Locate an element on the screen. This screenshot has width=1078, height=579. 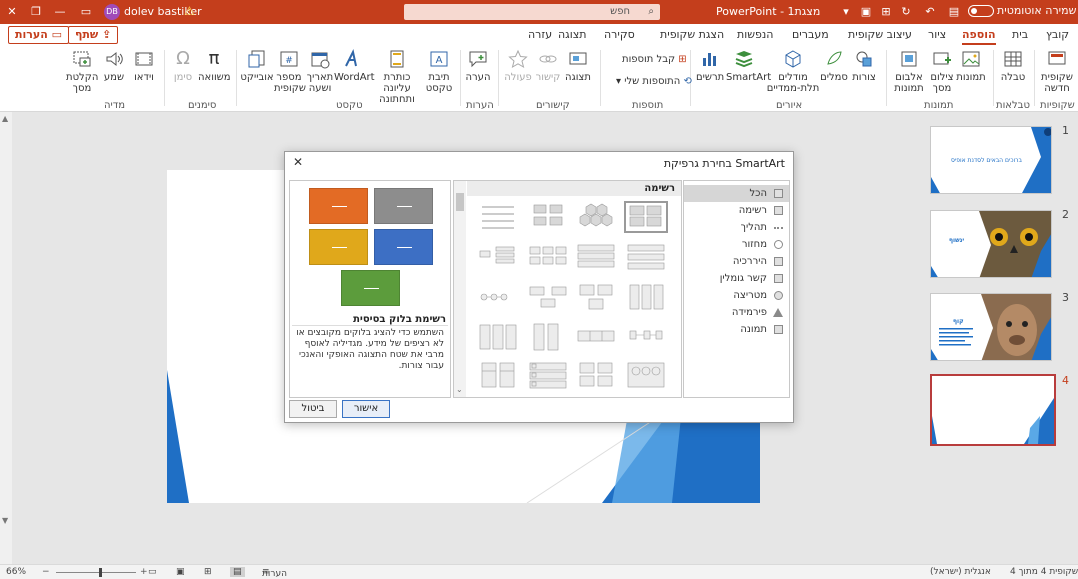
layout-circle-list is located at coordinates (646, 375).